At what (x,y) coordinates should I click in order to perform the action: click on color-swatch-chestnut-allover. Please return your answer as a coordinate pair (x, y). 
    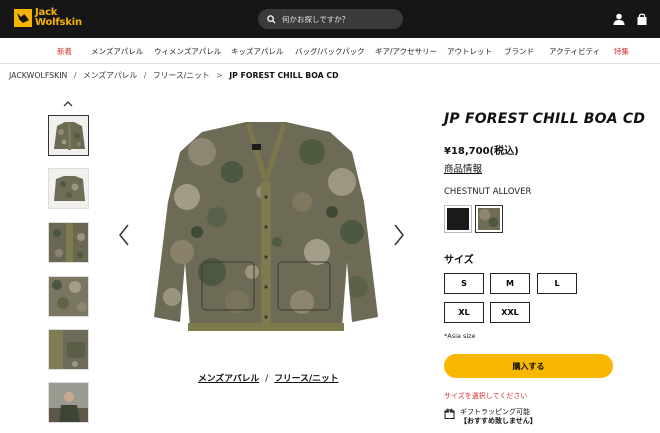
    Looking at the image, I should click on (489, 219).